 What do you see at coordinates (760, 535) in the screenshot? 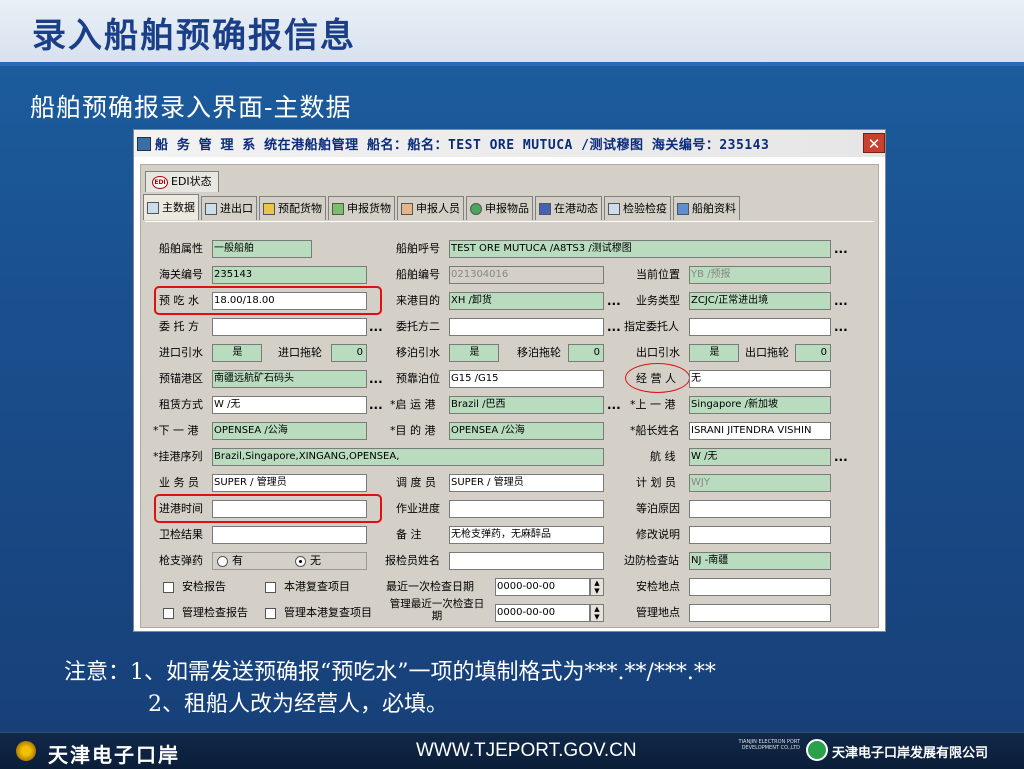
I see `edit-note-field` at bounding box center [760, 535].